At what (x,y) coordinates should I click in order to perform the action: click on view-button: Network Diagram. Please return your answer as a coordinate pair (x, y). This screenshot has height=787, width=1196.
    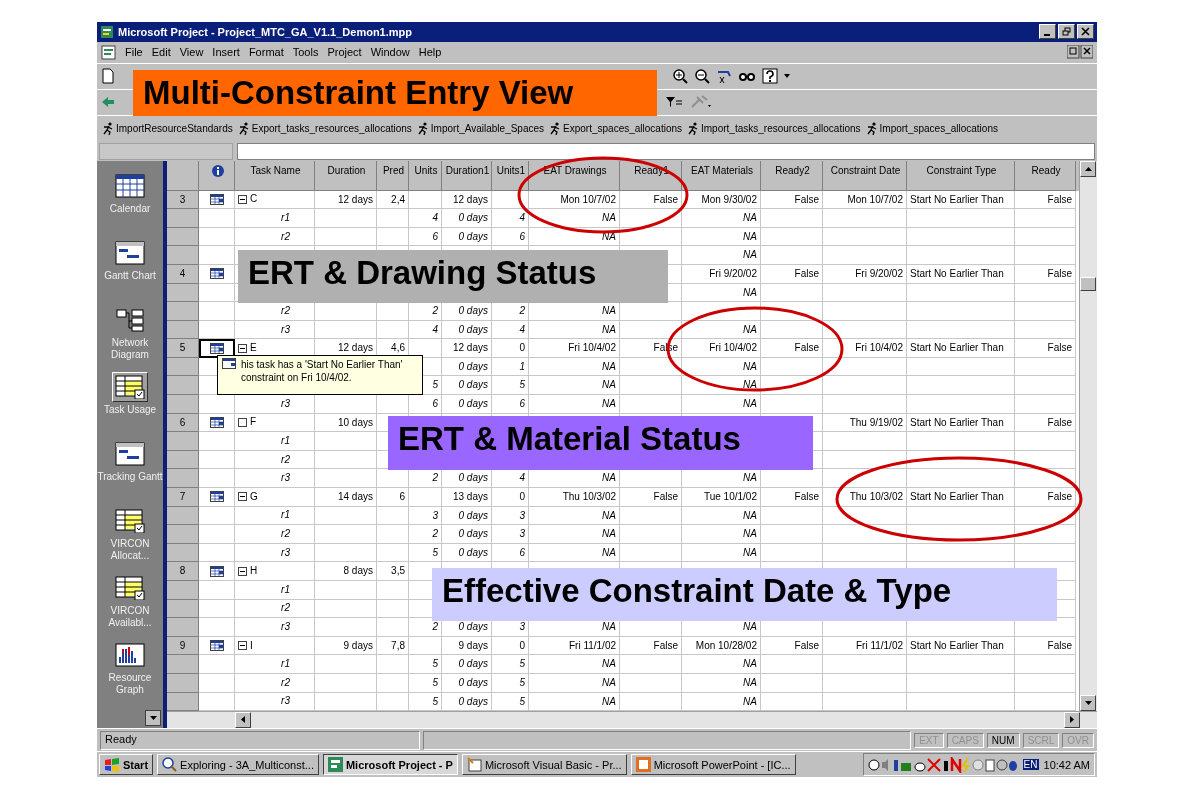
    Looking at the image, I should click on (130, 338).